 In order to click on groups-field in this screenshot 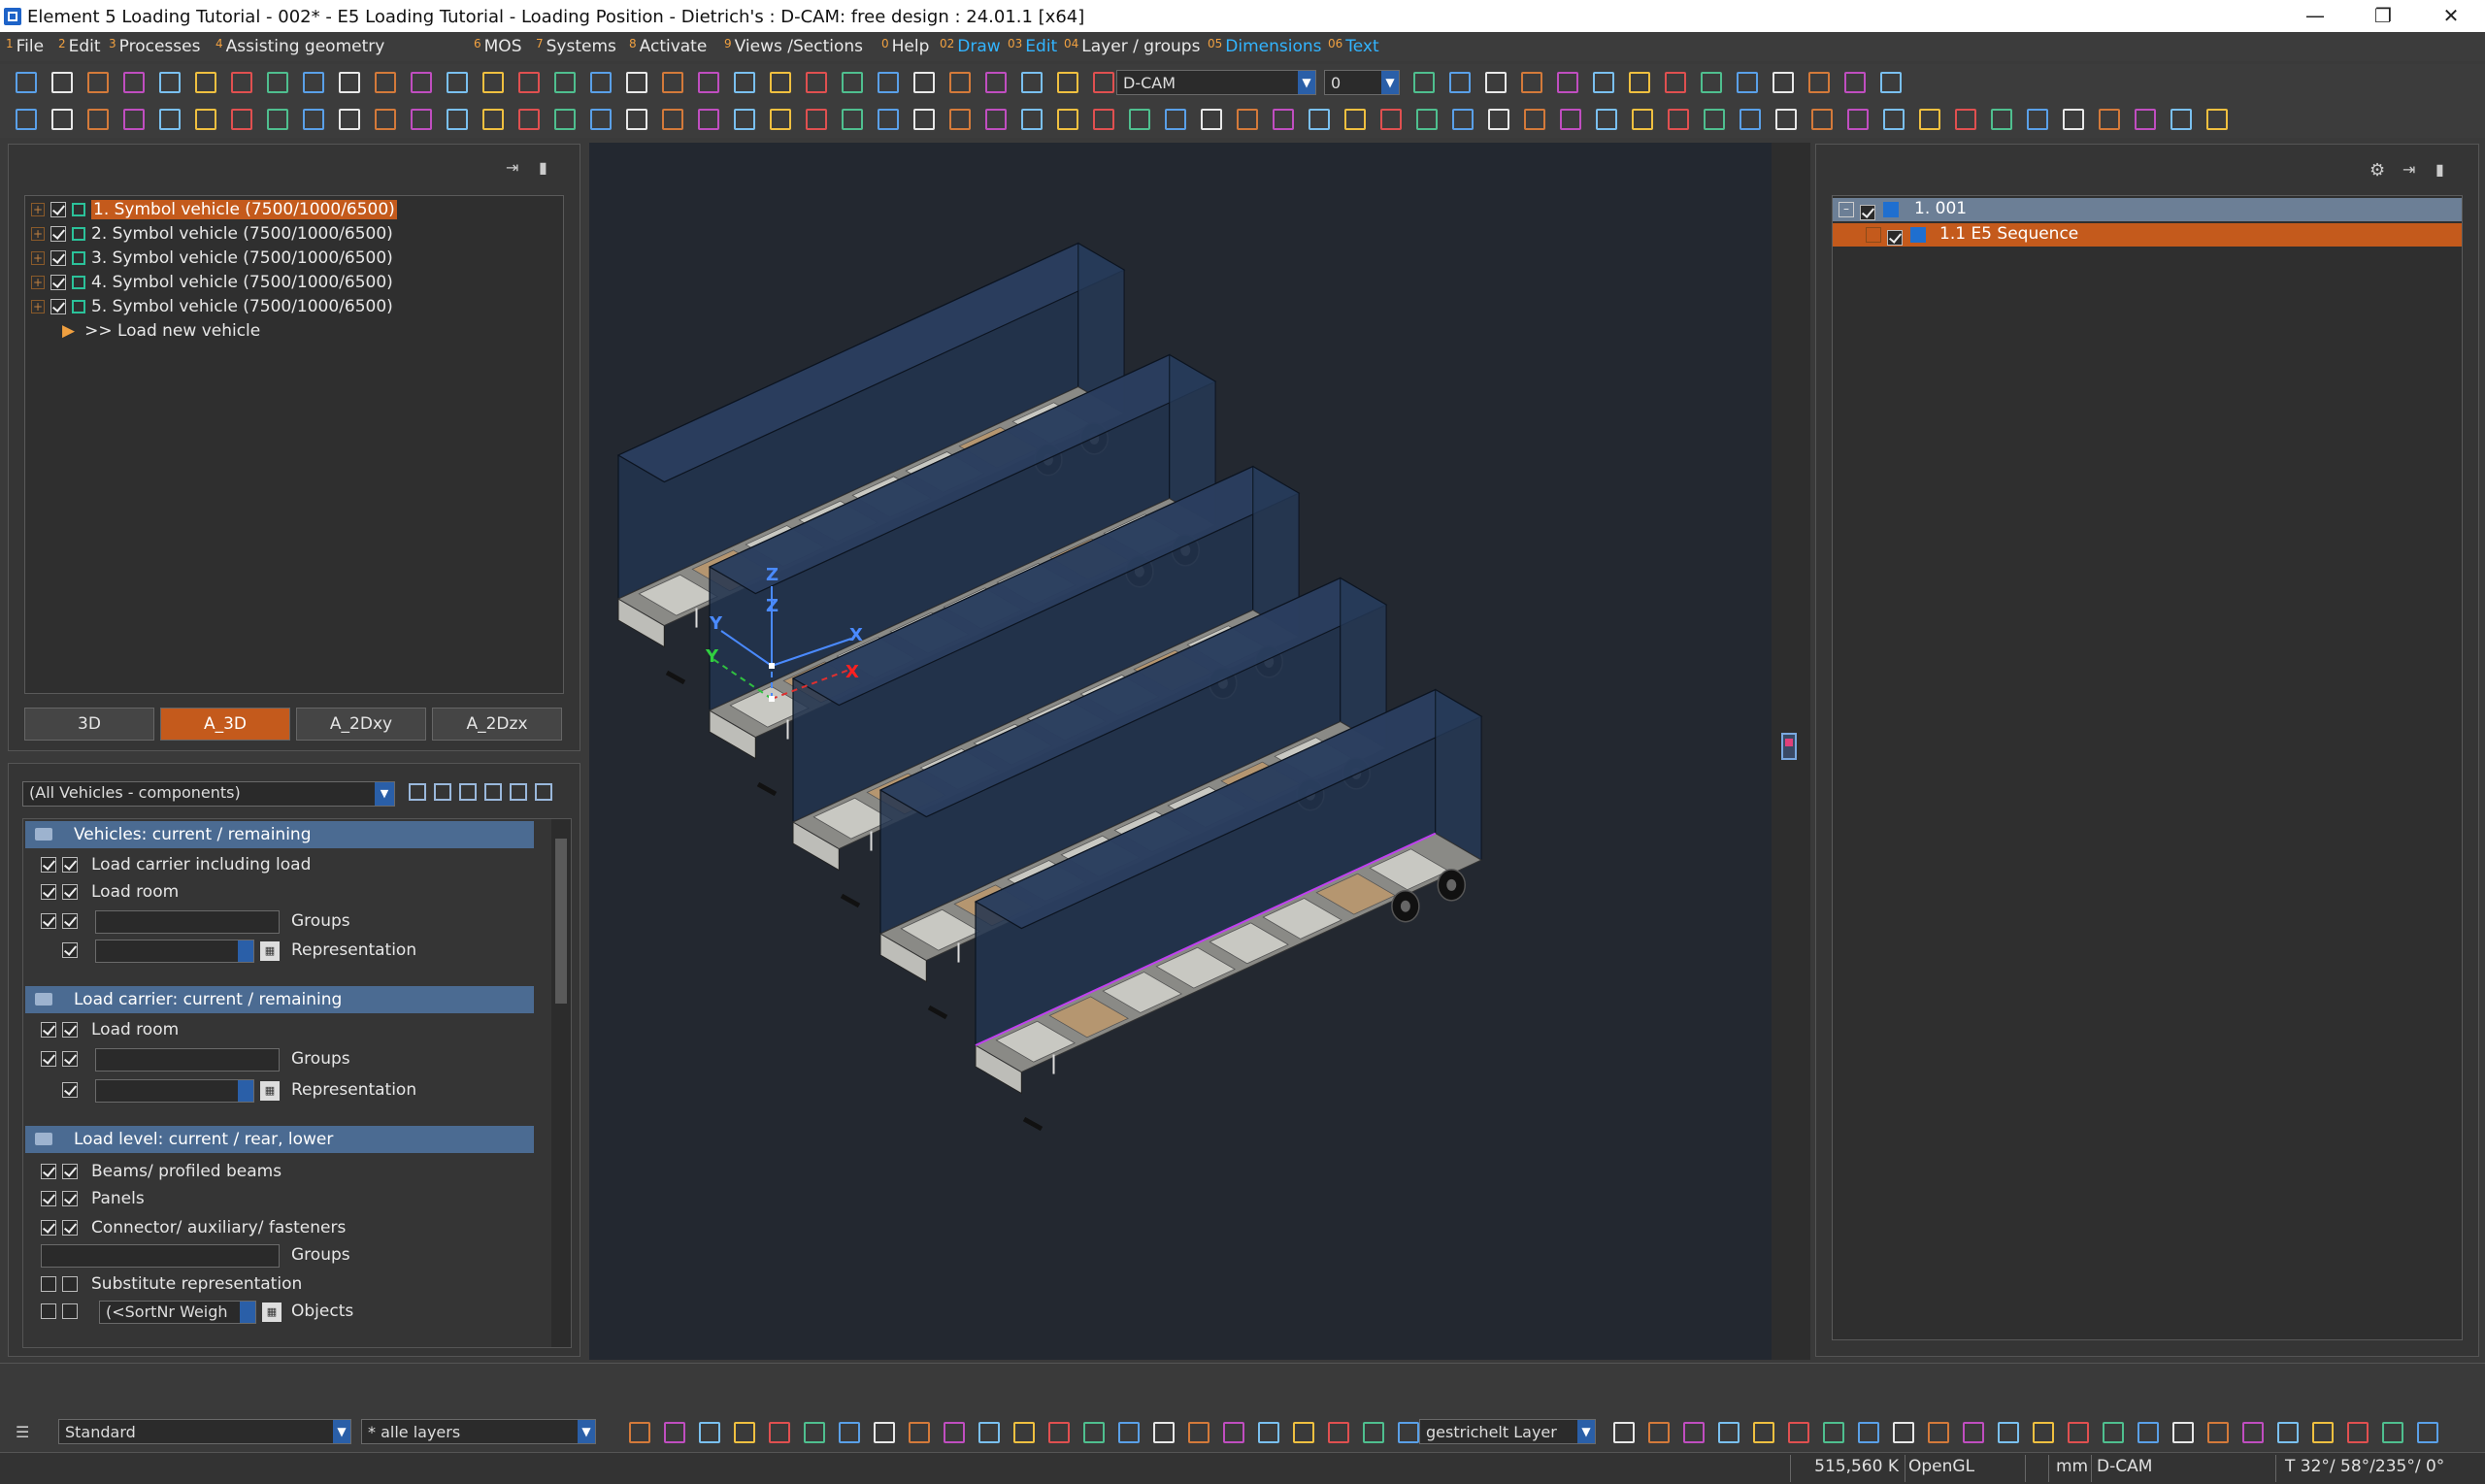, I will do `click(188, 922)`.